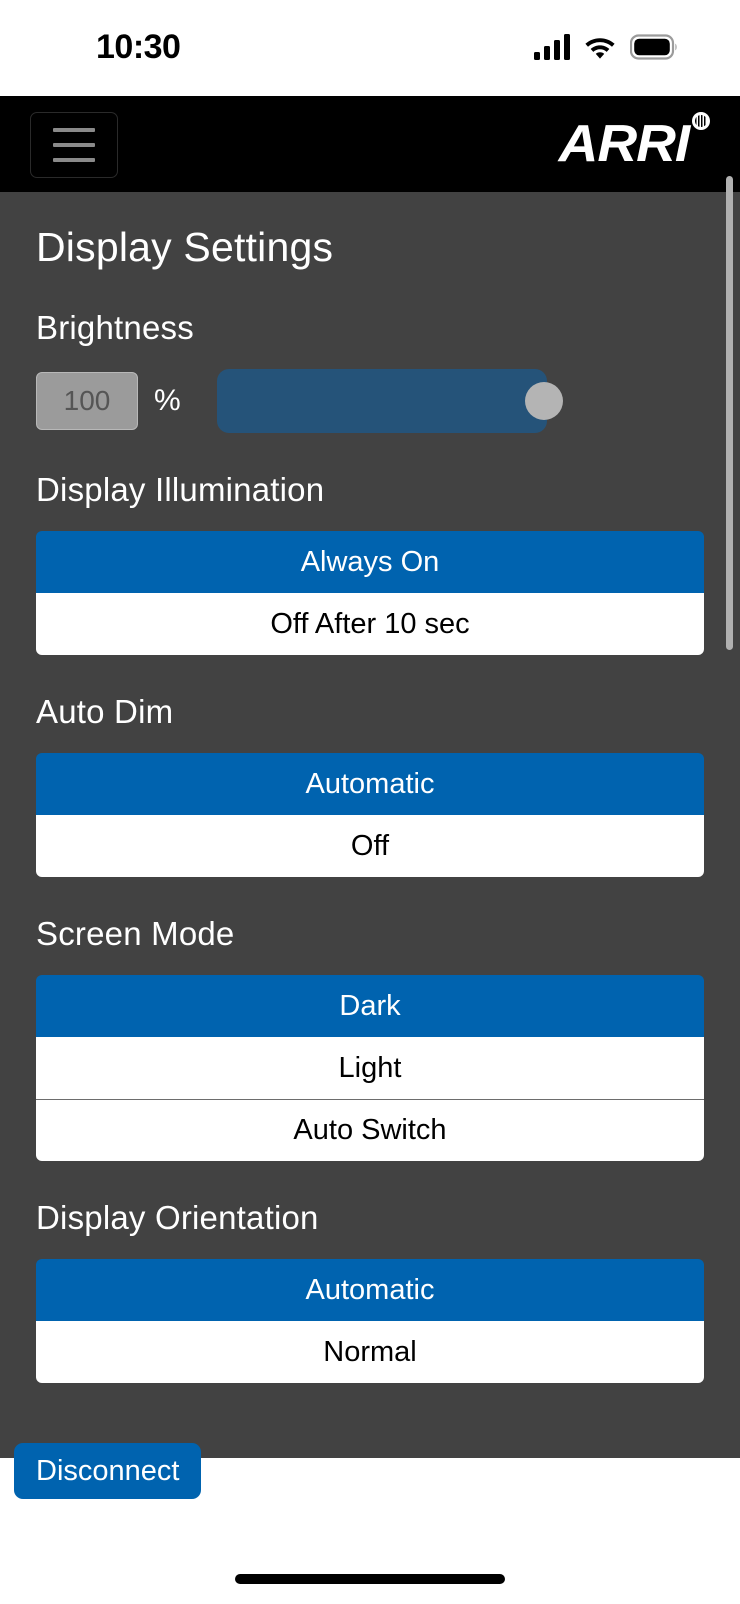 The image size is (740, 1604). What do you see at coordinates (370, 784) in the screenshot?
I see `option-auto-dim-automatic: Automatic` at bounding box center [370, 784].